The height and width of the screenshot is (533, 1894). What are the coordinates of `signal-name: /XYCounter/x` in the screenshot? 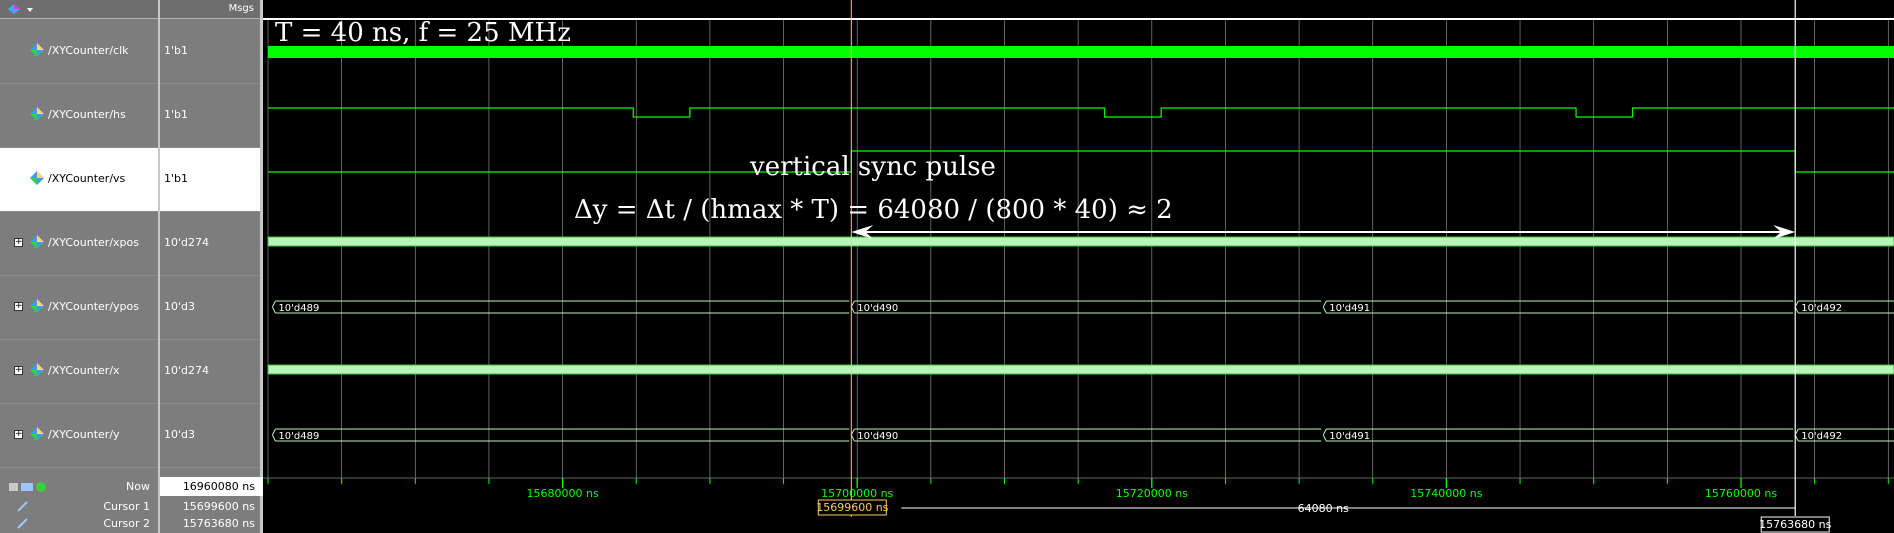 It's located at (84, 370).